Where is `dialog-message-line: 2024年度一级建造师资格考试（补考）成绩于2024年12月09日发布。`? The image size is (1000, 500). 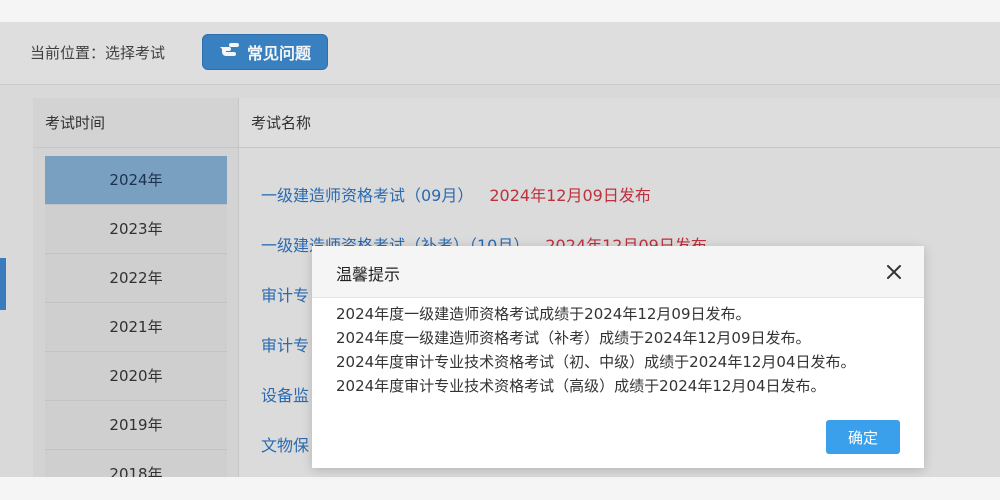 dialog-message-line: 2024年度一级建造师资格考试（补考）成绩于2024年12月09日发布。 is located at coordinates (573, 338).